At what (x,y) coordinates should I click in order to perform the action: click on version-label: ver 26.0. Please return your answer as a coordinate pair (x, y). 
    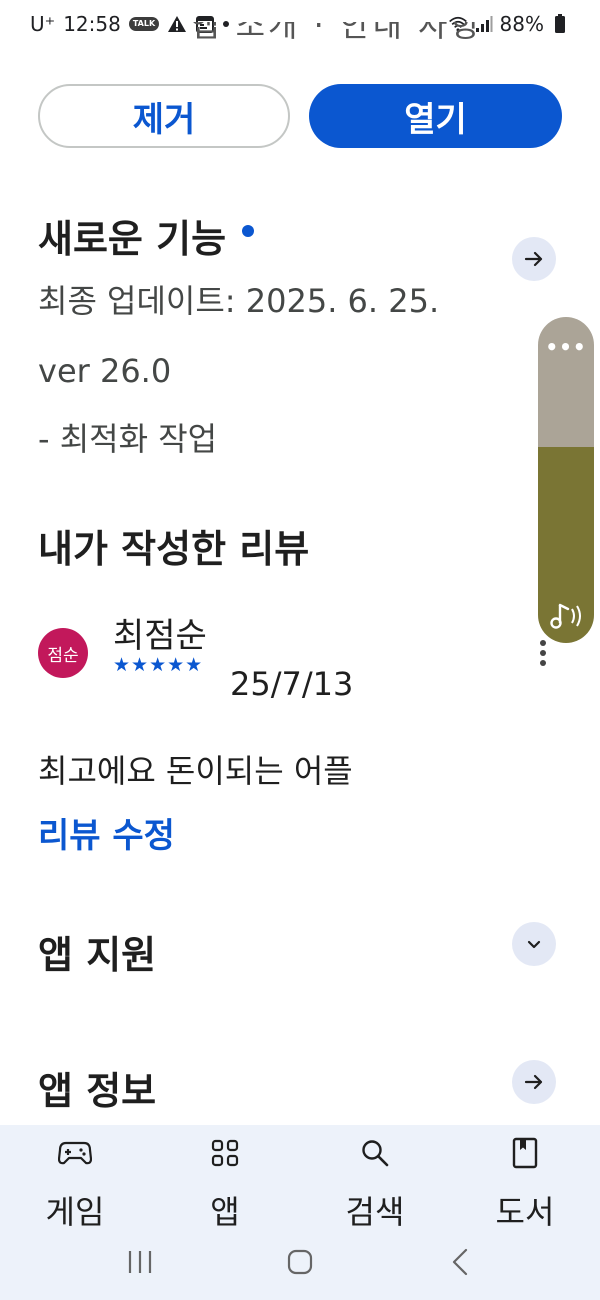
    Looking at the image, I should click on (105, 371).